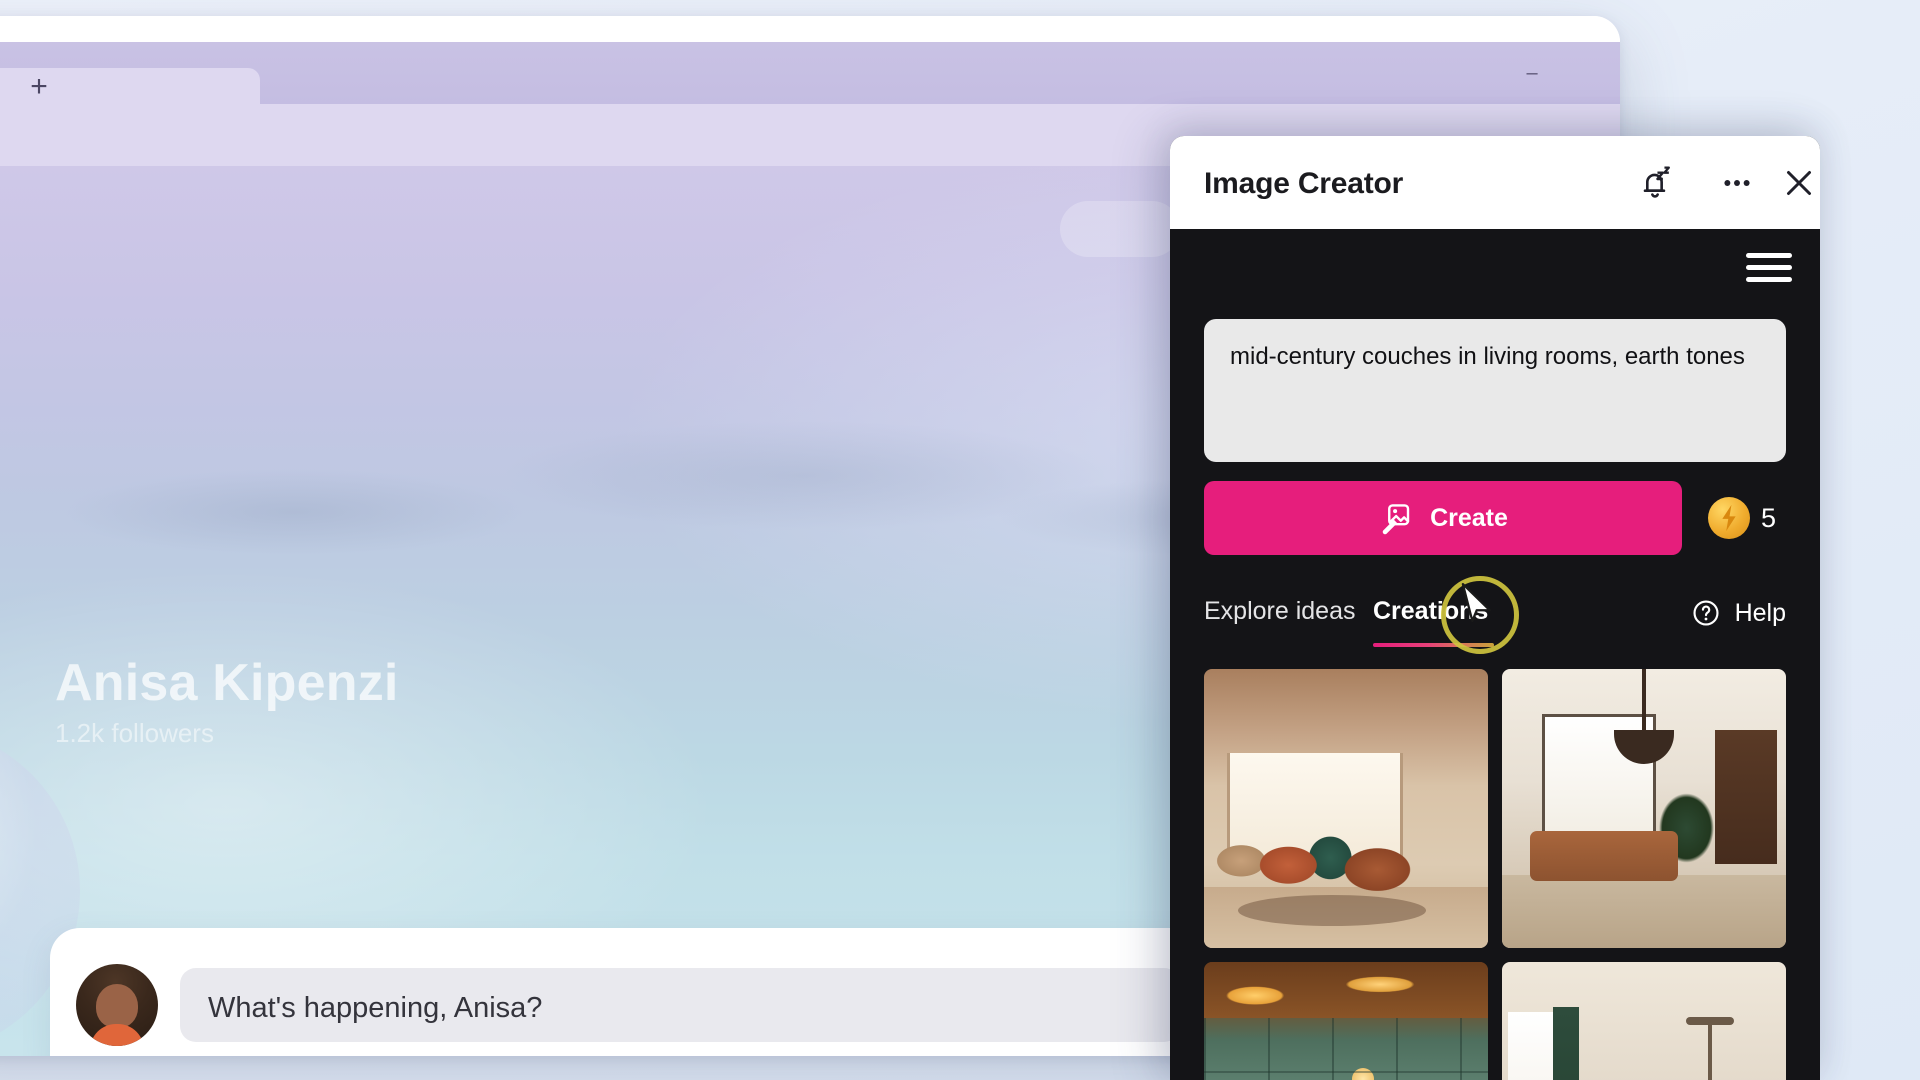 The width and height of the screenshot is (1920, 1080). What do you see at coordinates (1532, 76) in the screenshot?
I see `minimize-button: –` at bounding box center [1532, 76].